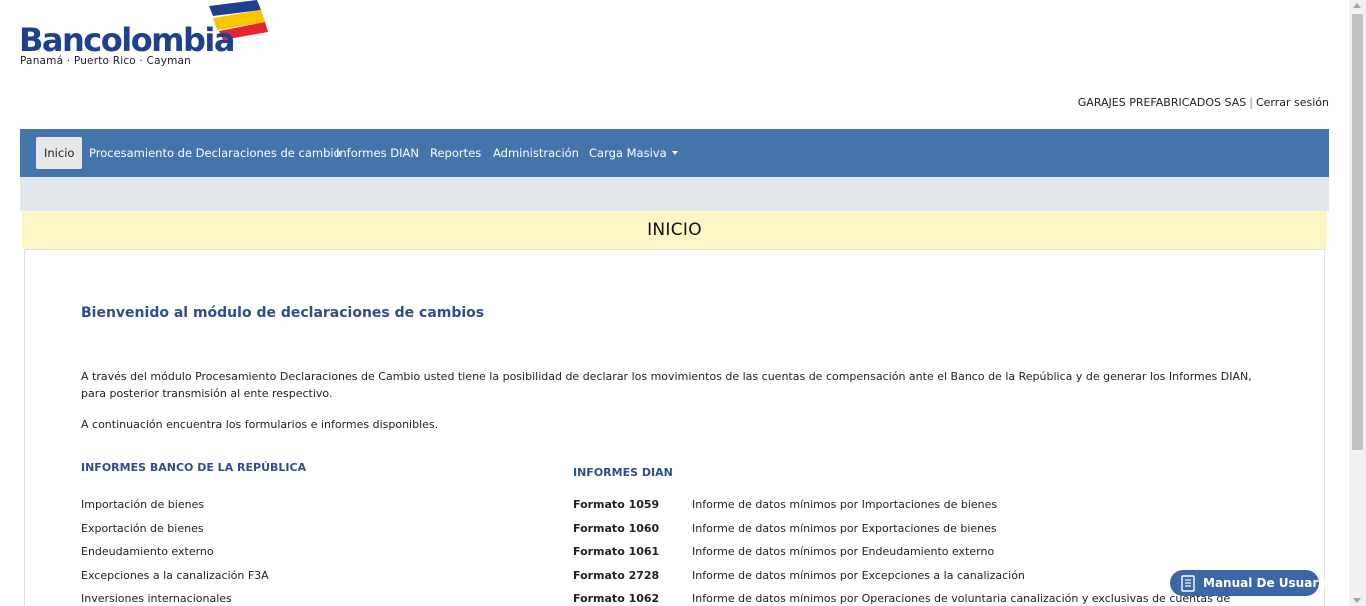 This screenshot has height=606, width=1366. I want to click on logo-wordmark: Bancolombia, so click(127, 40).